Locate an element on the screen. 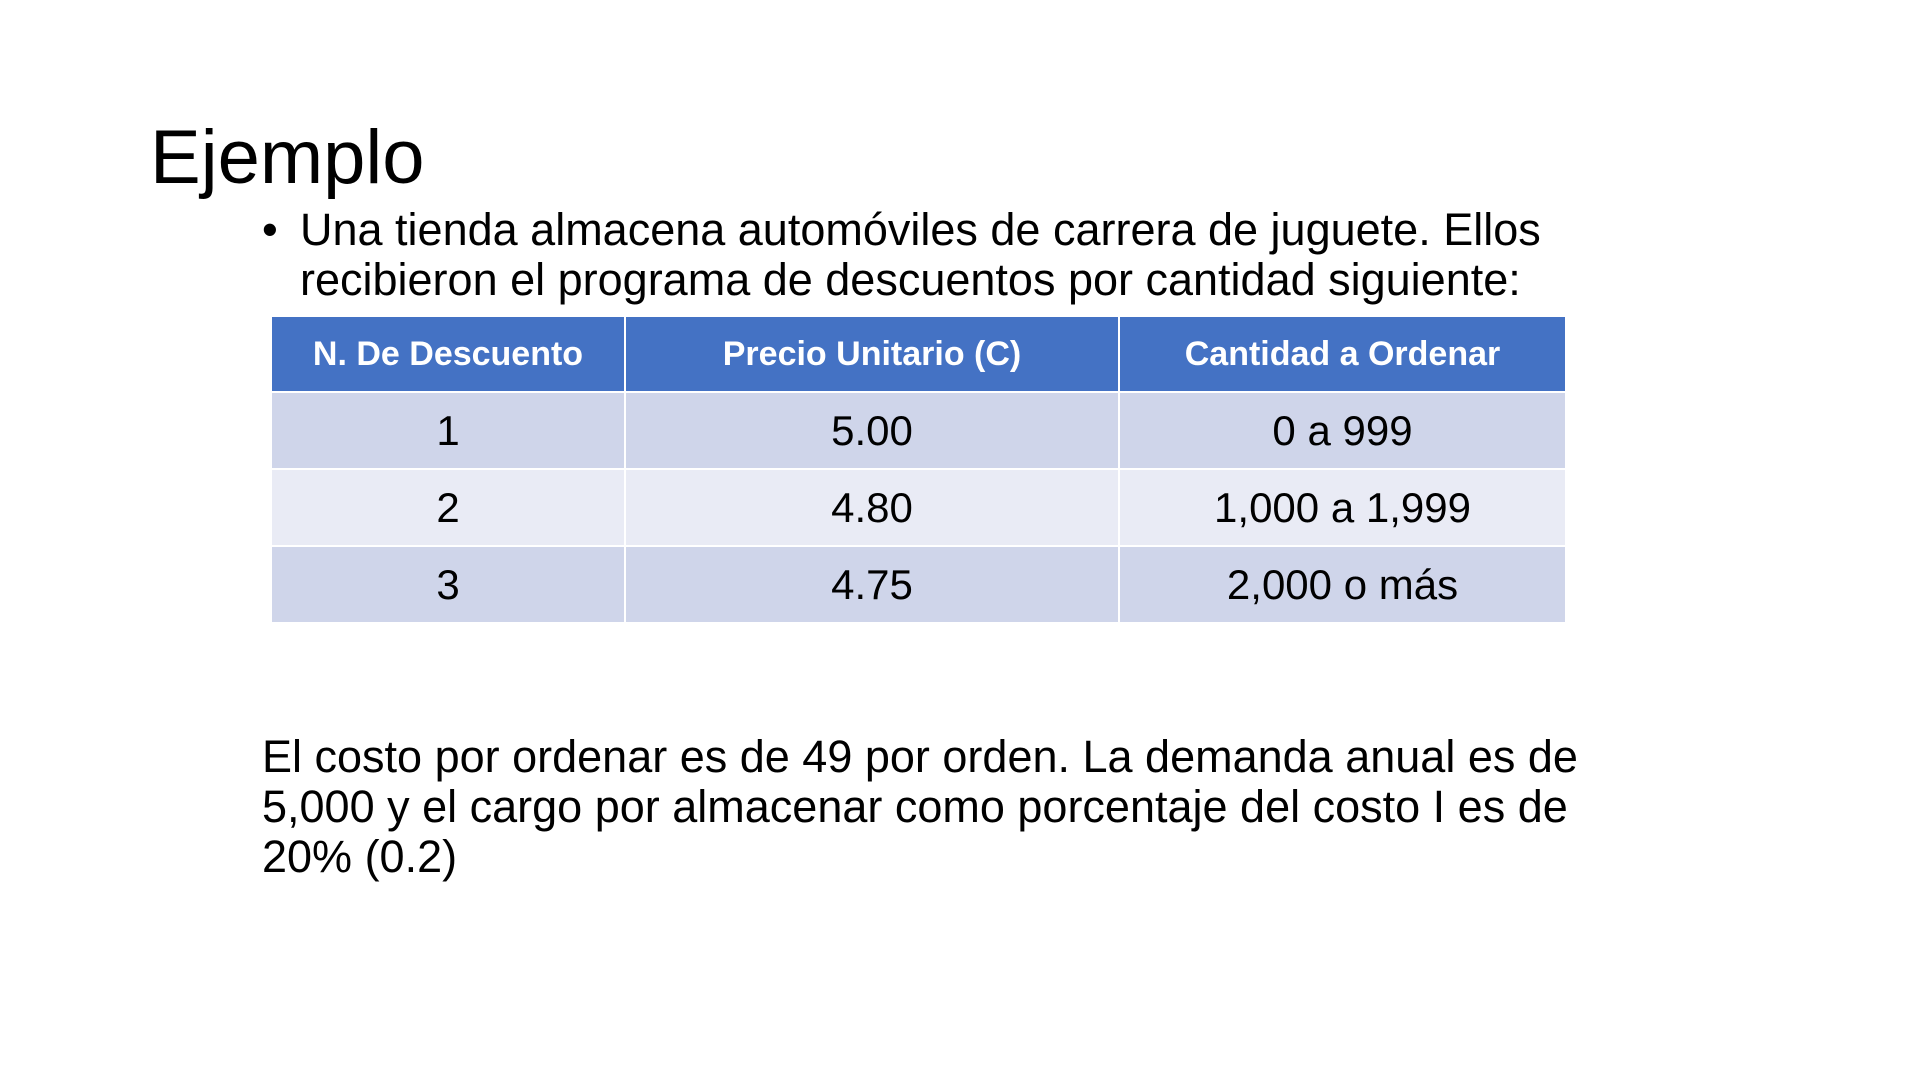 This screenshot has height=1080, width=1920. table-row: 2 4.80 1,000 a 1,999 is located at coordinates (918, 507).